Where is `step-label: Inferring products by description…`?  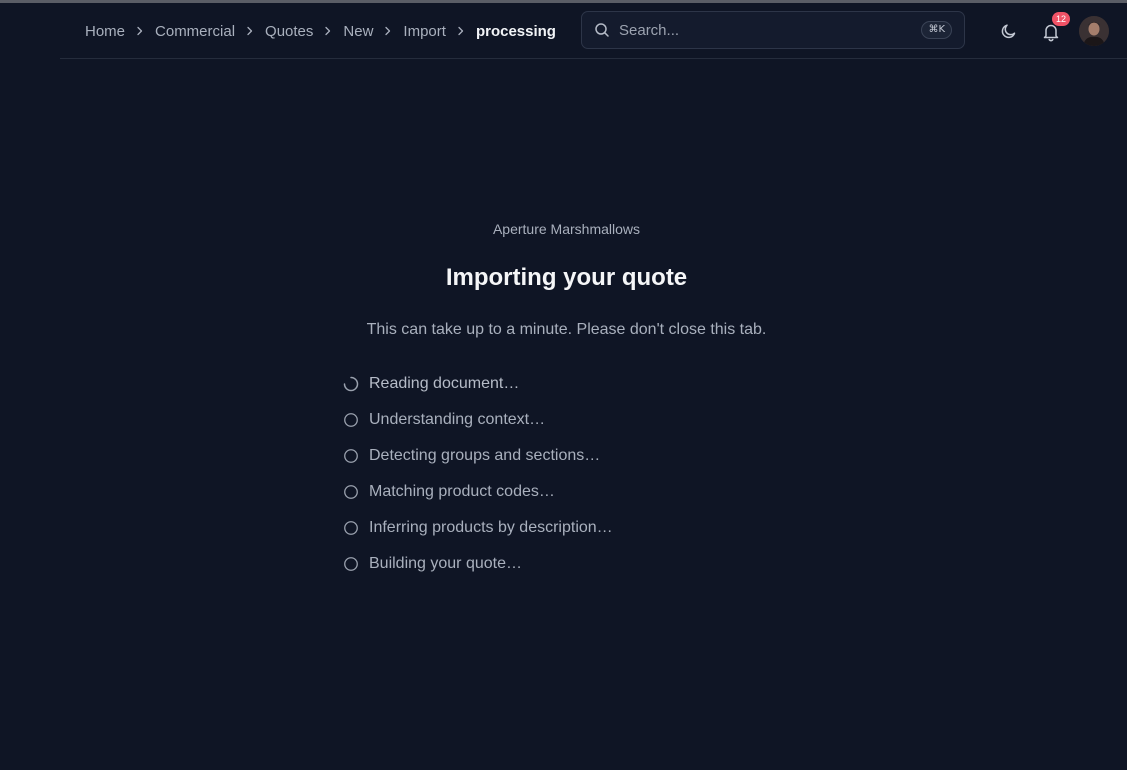 step-label: Inferring products by description… is located at coordinates (491, 527).